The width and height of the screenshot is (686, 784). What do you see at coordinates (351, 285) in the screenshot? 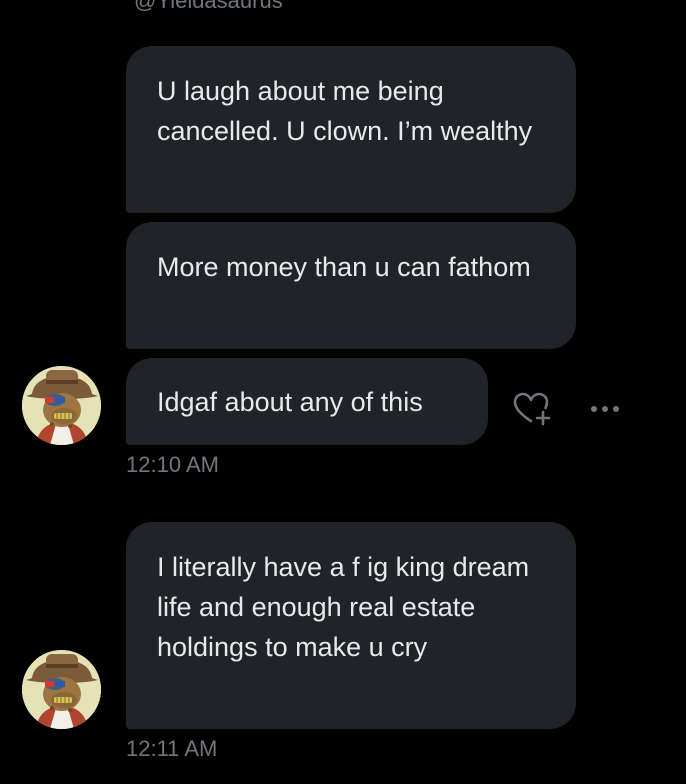
I see `message-bubble: More money than u can fathom` at bounding box center [351, 285].